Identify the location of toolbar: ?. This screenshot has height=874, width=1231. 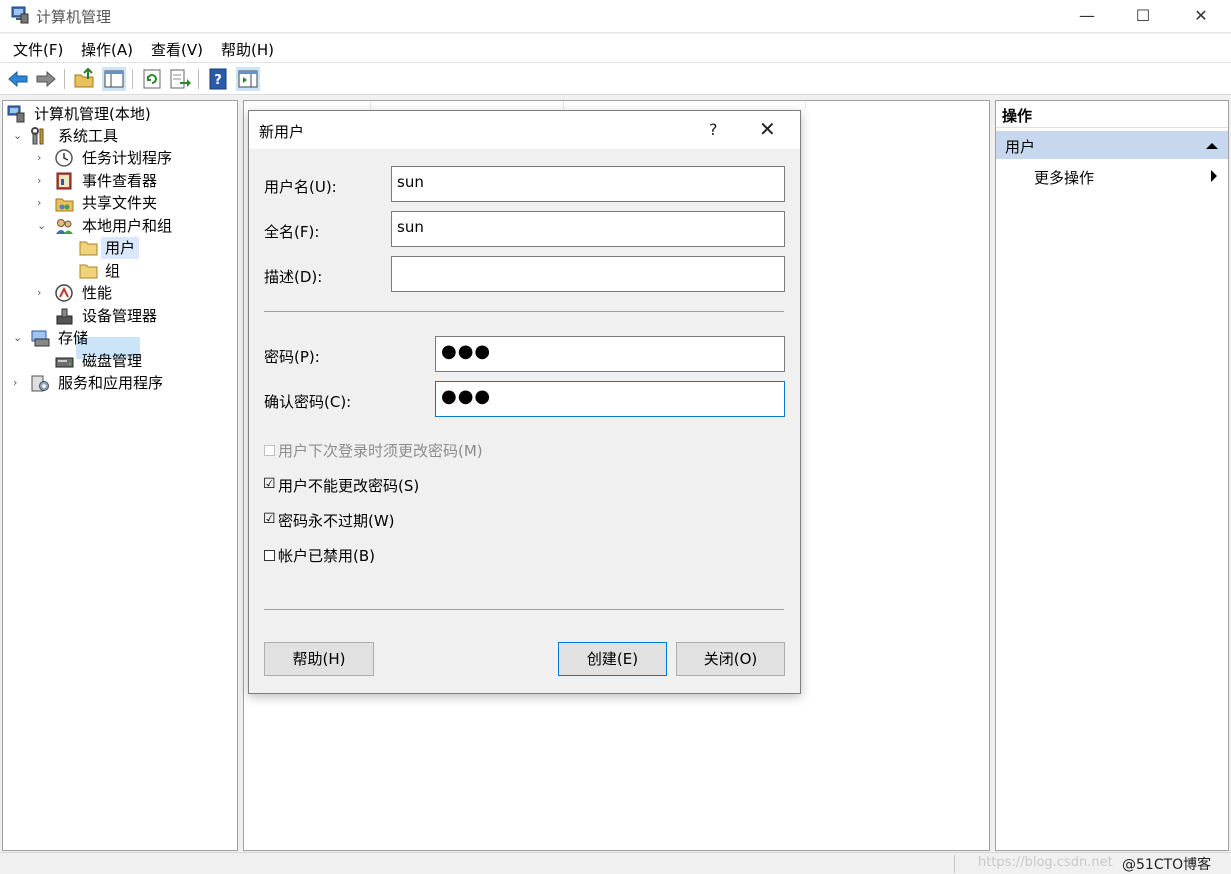
(615, 78).